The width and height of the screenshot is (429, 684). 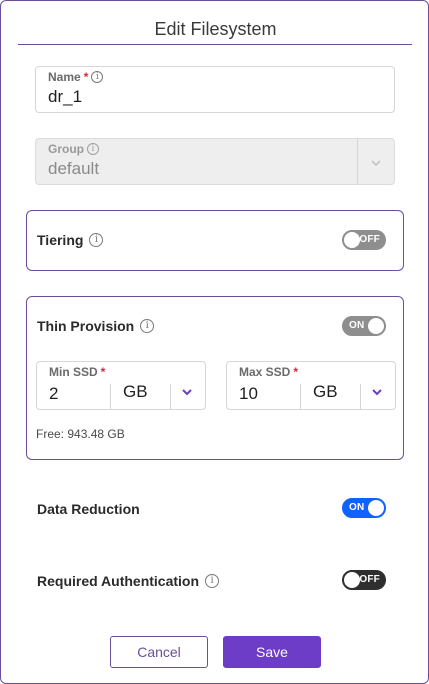 What do you see at coordinates (80, 434) in the screenshot?
I see `free-space-text: Free: 943.48 GB` at bounding box center [80, 434].